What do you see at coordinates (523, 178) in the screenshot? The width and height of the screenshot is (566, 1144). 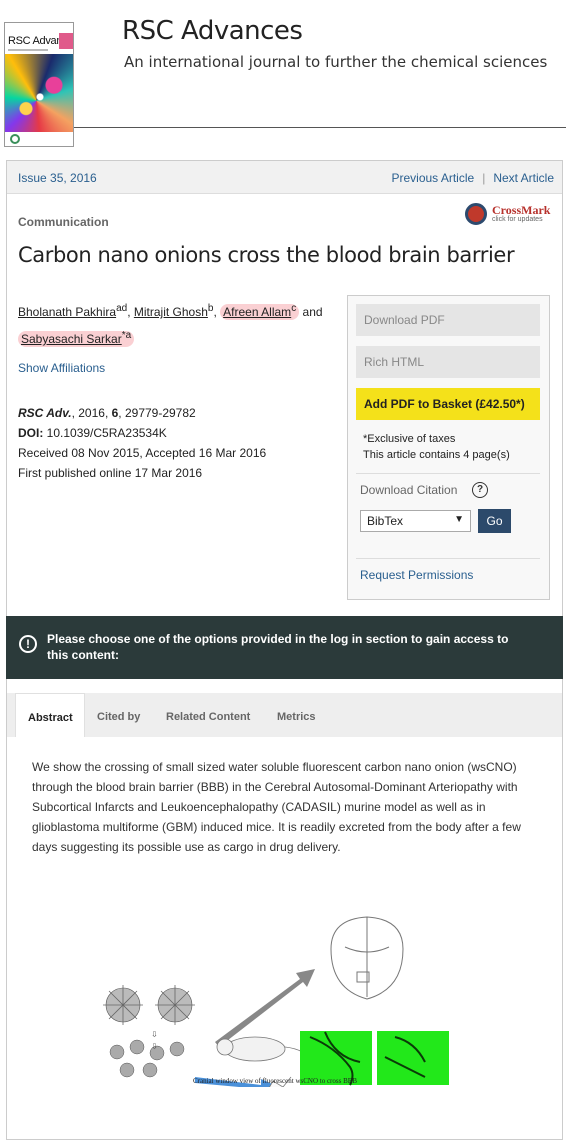 I see `next-article-link: Next Article` at bounding box center [523, 178].